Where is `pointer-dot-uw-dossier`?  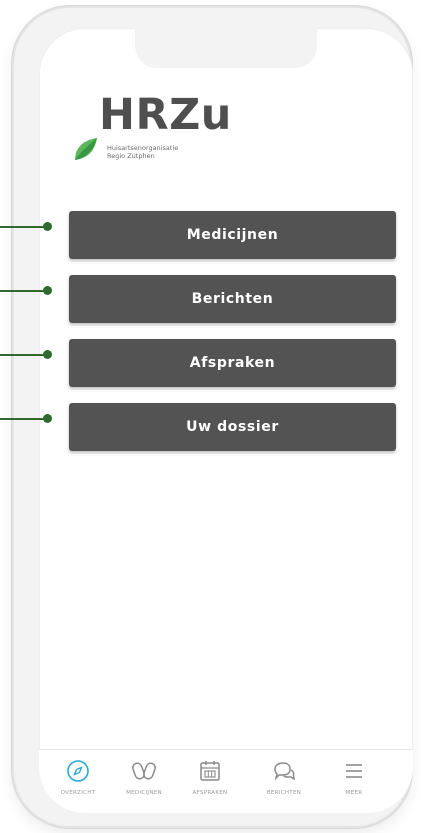 pointer-dot-uw-dossier is located at coordinates (47, 418).